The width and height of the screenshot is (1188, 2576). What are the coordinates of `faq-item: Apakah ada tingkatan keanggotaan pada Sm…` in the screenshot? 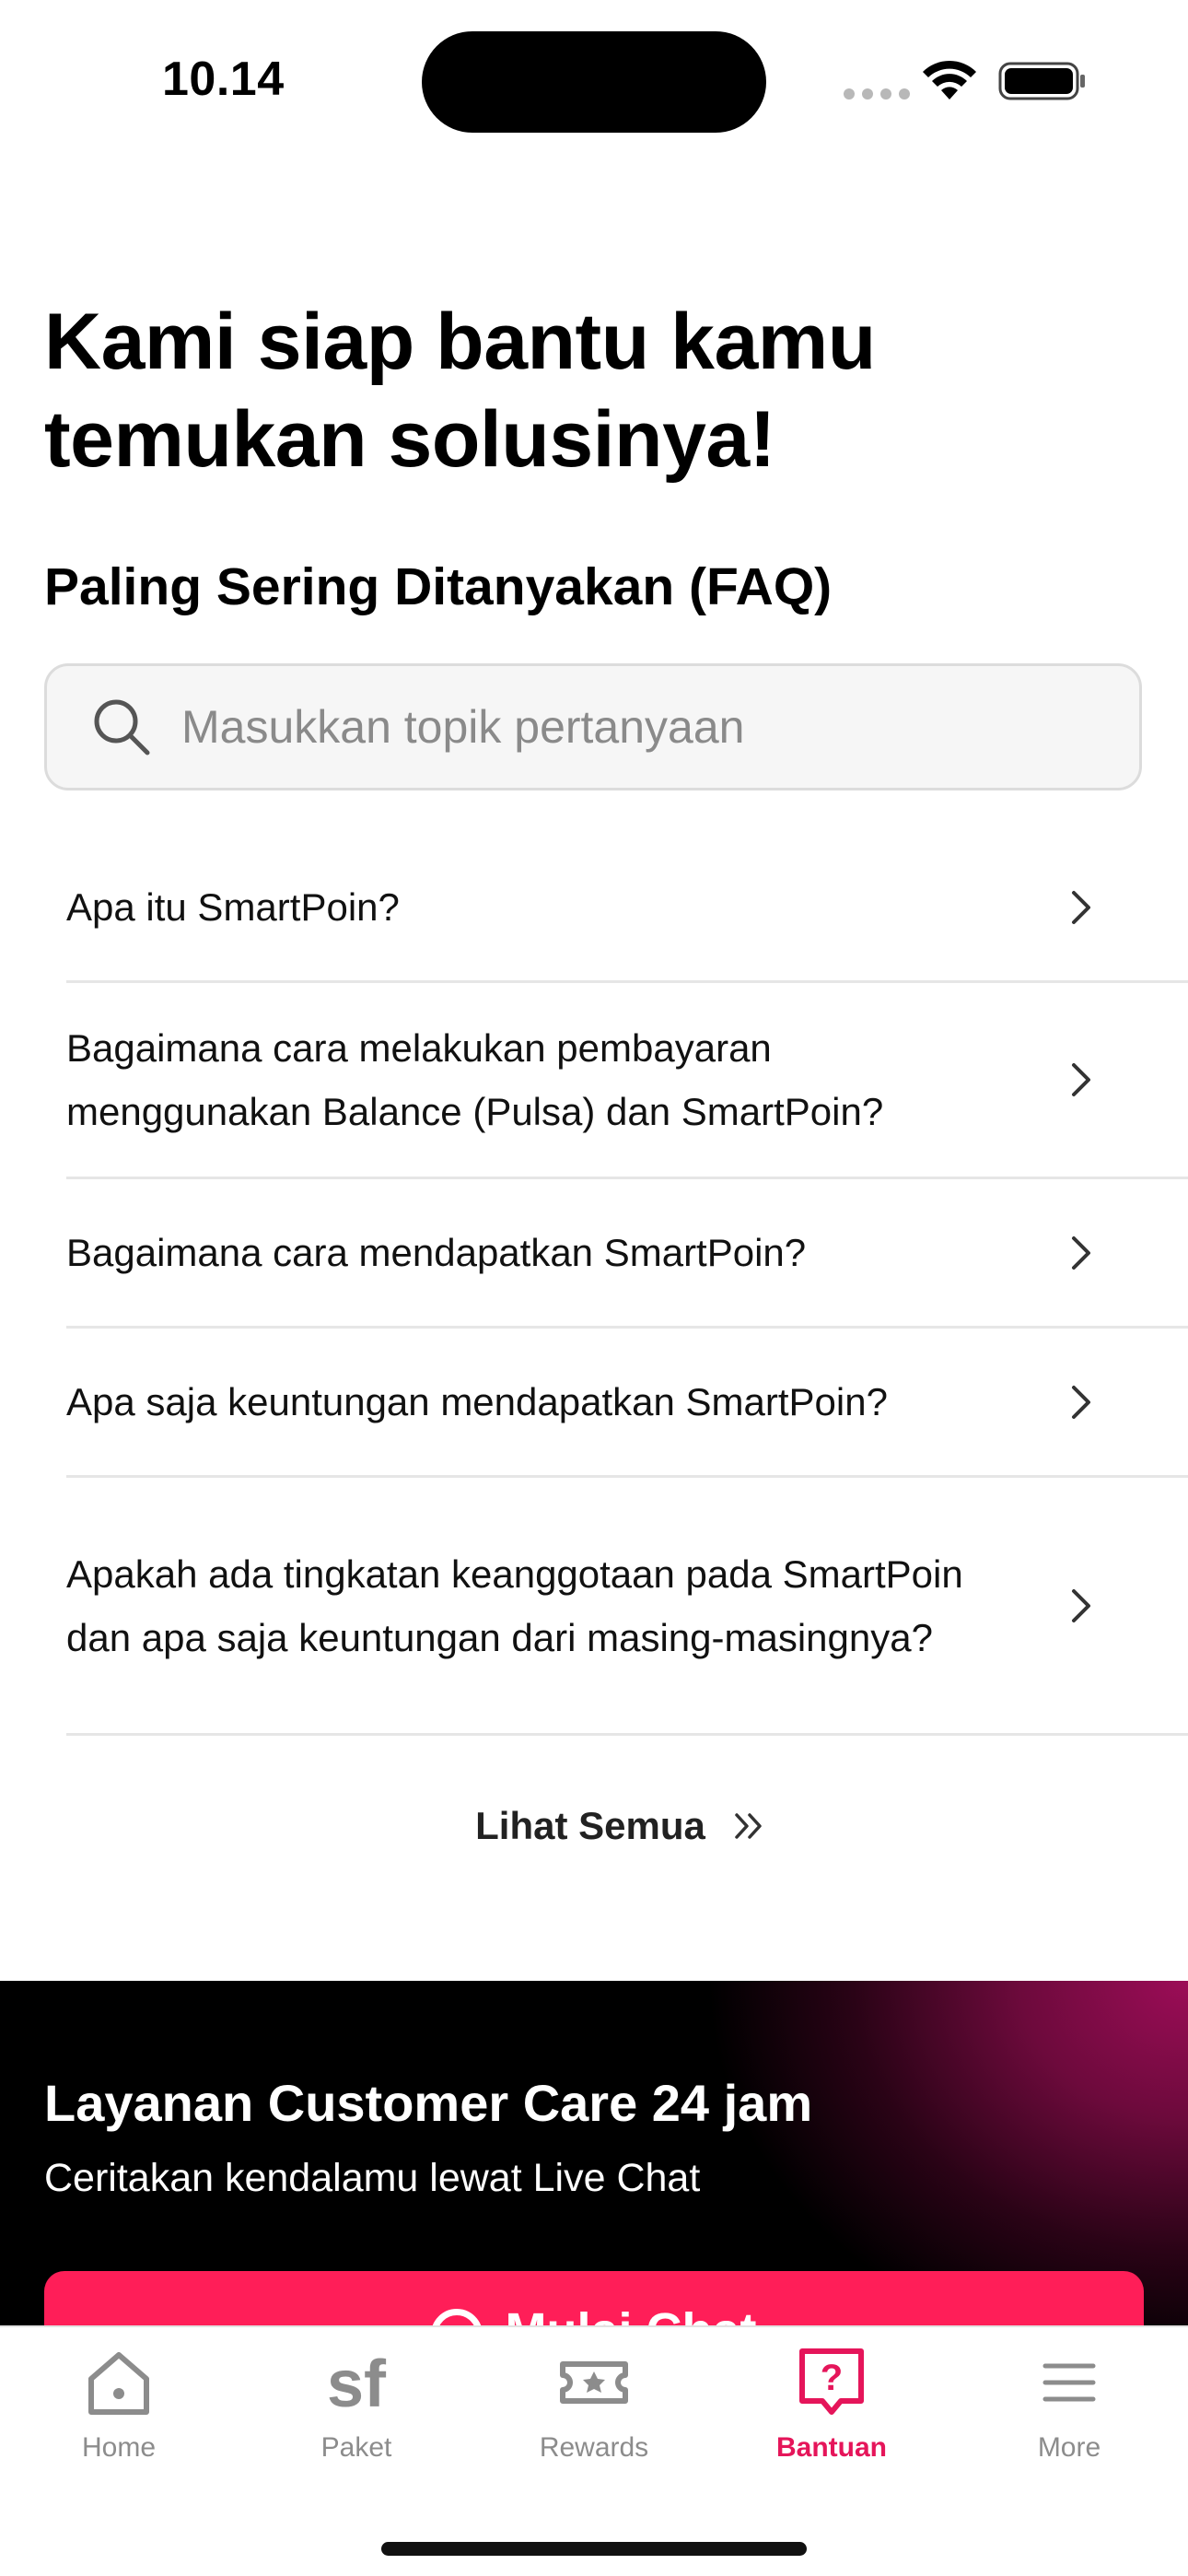 It's located at (627, 1607).